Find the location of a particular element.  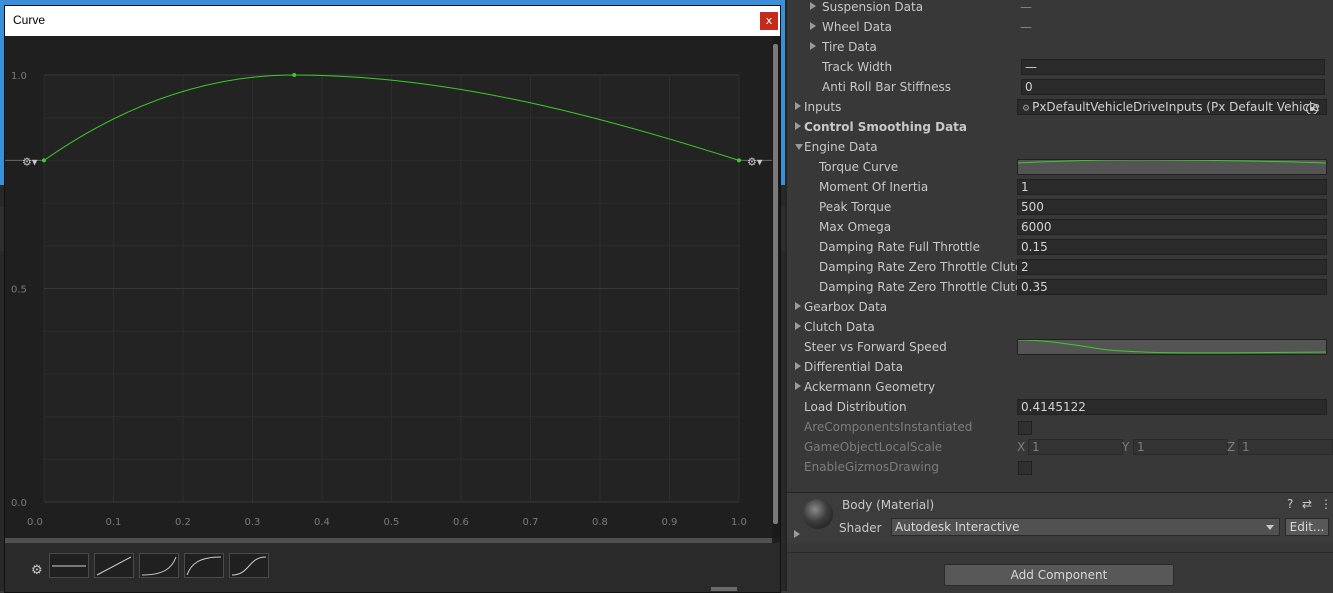

inspector-row: Engine Data is located at coordinates (1060, 147).